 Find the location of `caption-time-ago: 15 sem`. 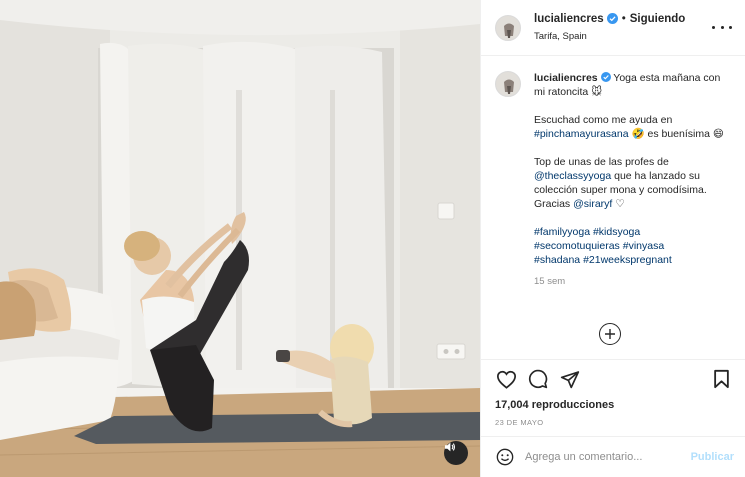

caption-time-ago: 15 sem is located at coordinates (550, 281).